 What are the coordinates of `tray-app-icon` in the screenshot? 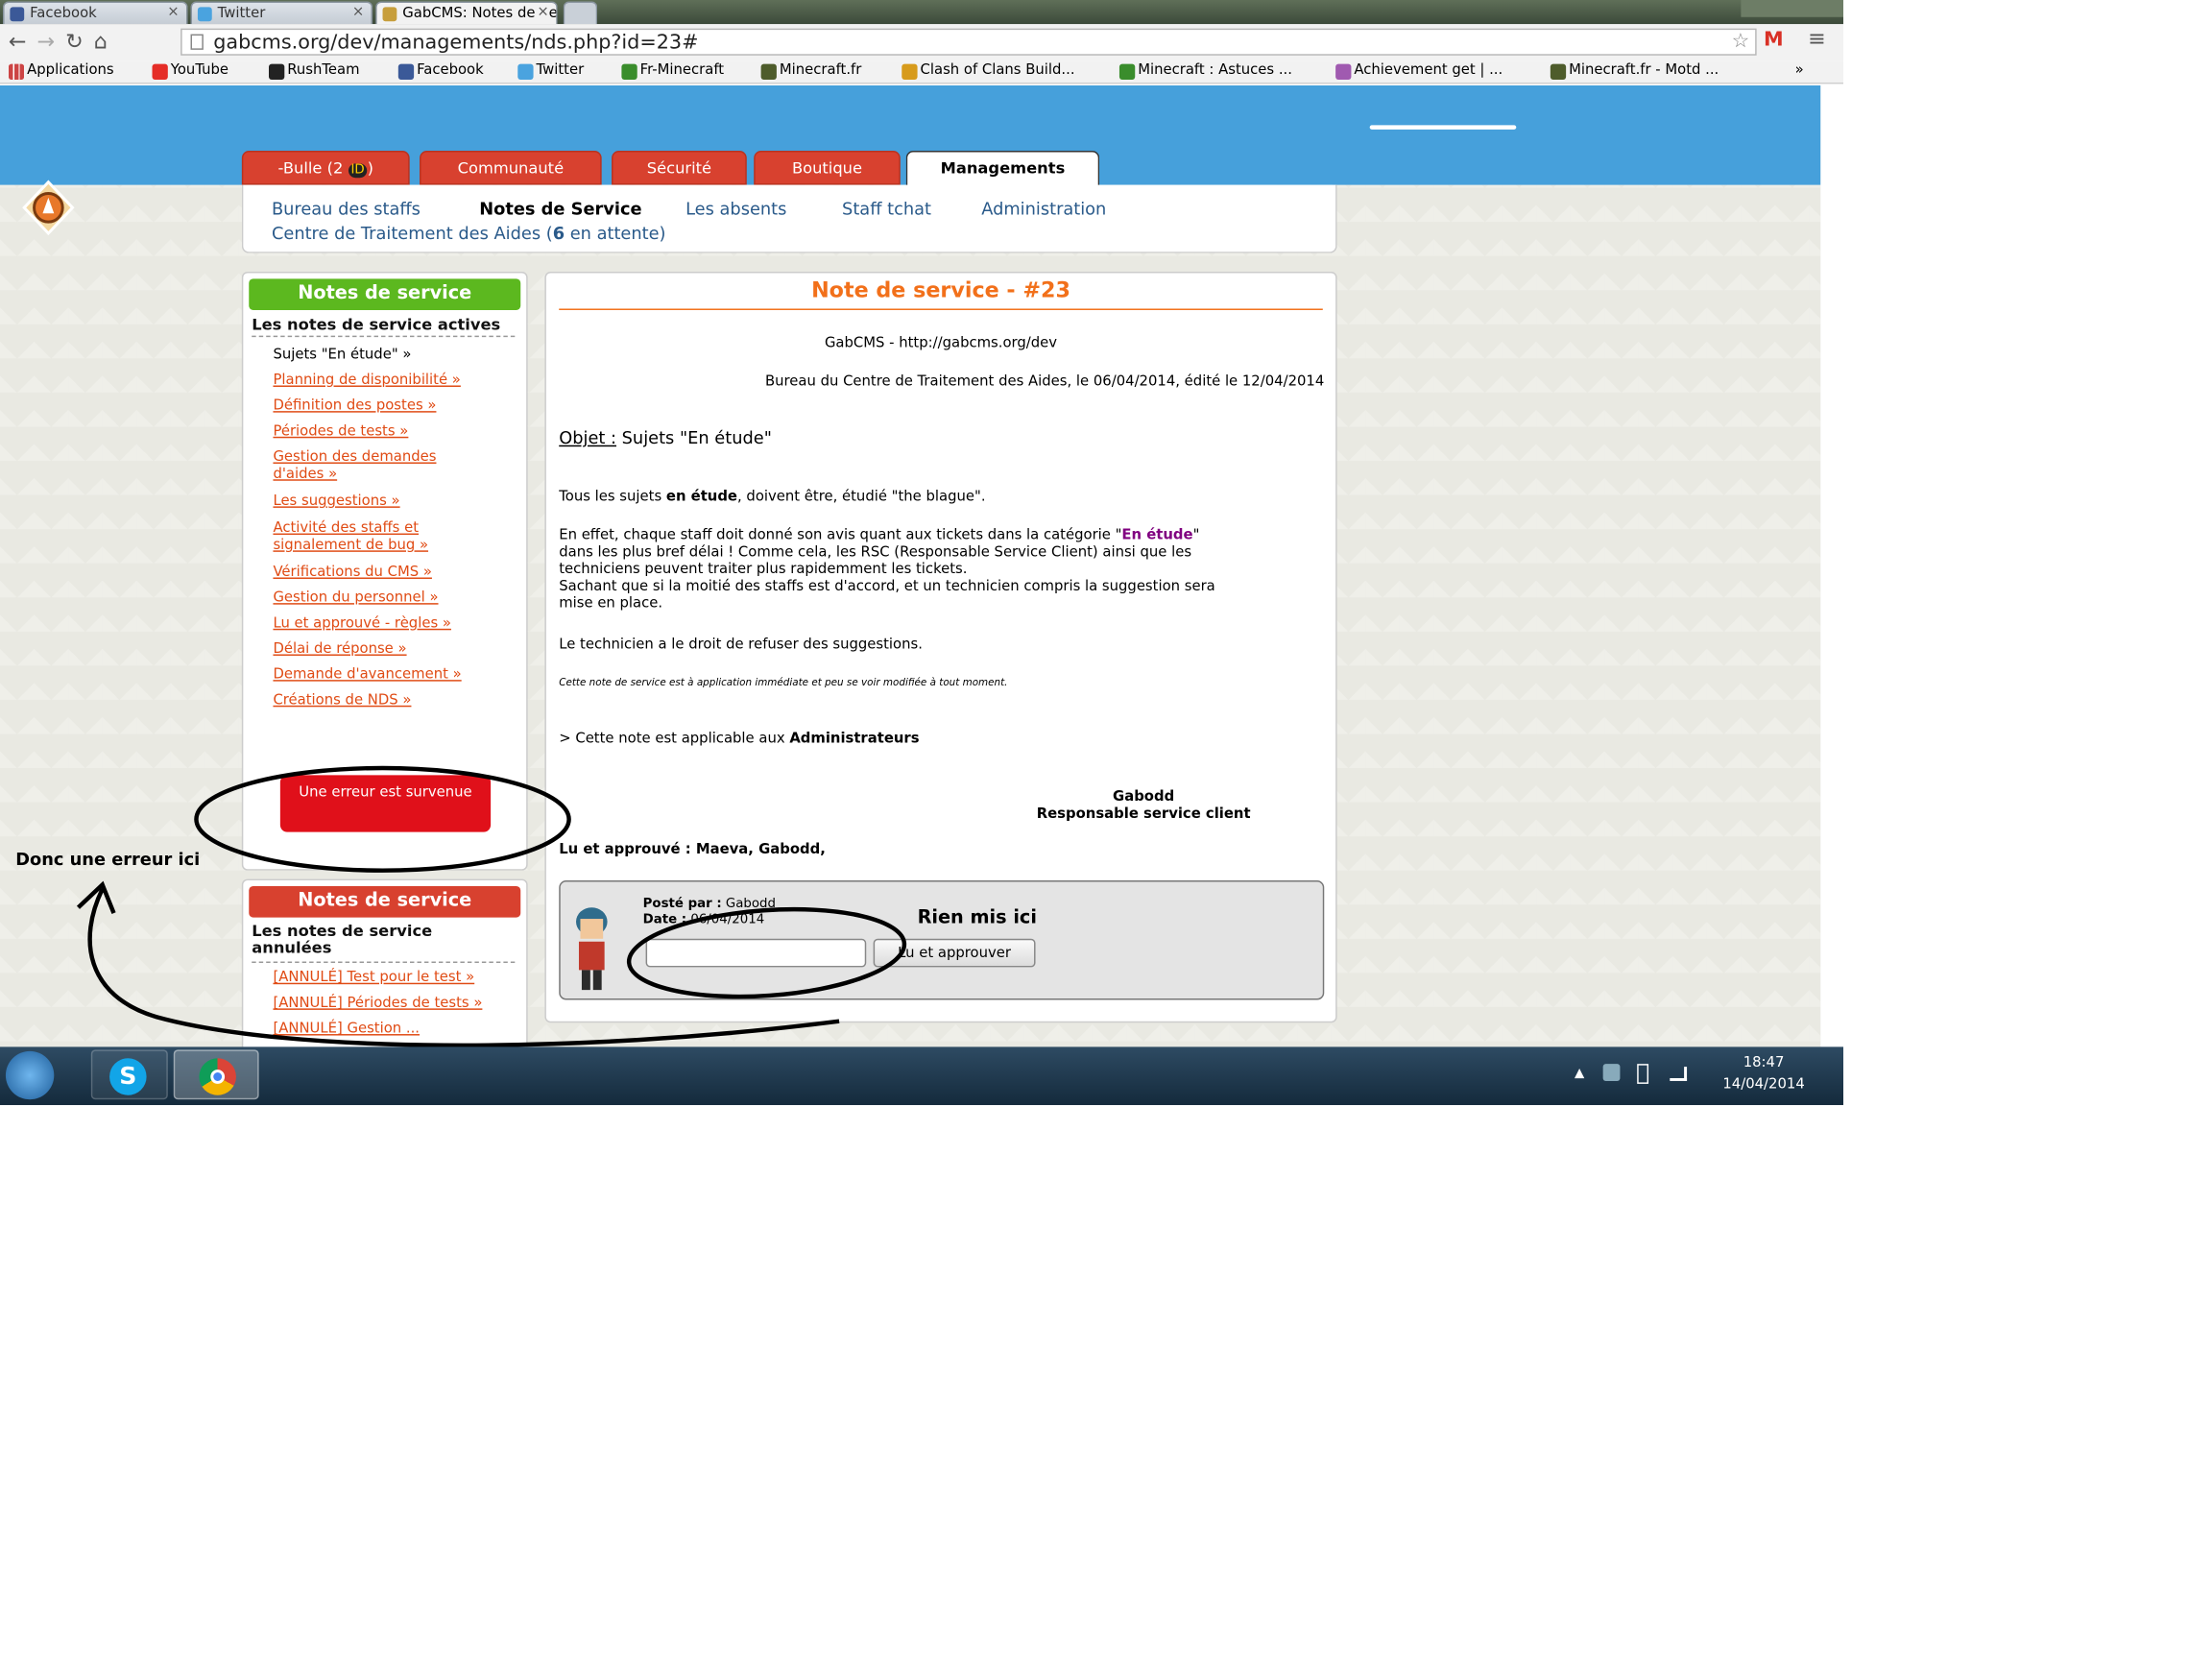 It's located at (1612, 1072).